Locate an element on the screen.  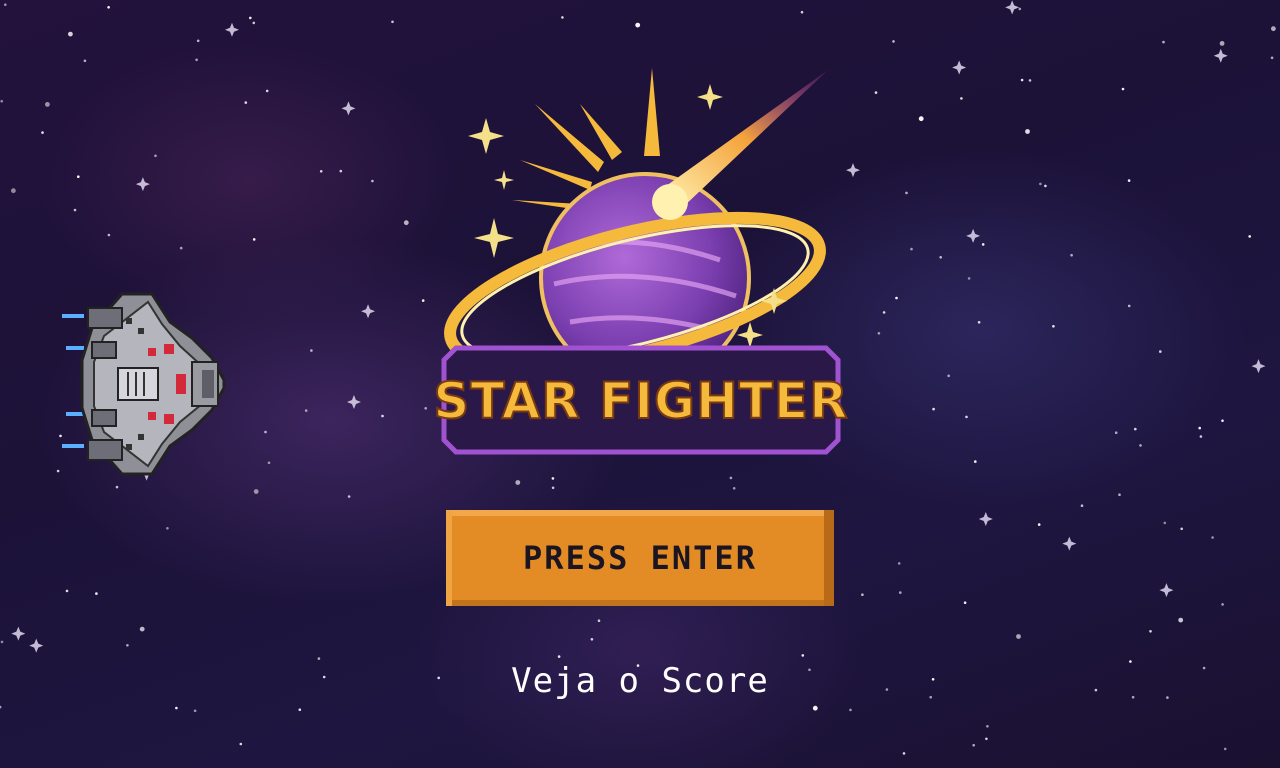
press-enter-button: PRESS ENTER is located at coordinates (640, 558).